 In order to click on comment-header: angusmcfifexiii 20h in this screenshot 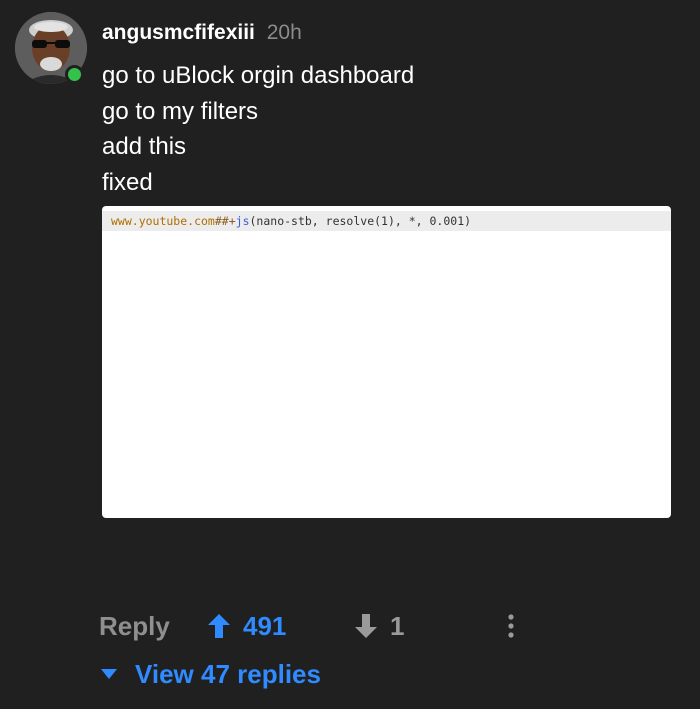, I will do `click(202, 33)`.